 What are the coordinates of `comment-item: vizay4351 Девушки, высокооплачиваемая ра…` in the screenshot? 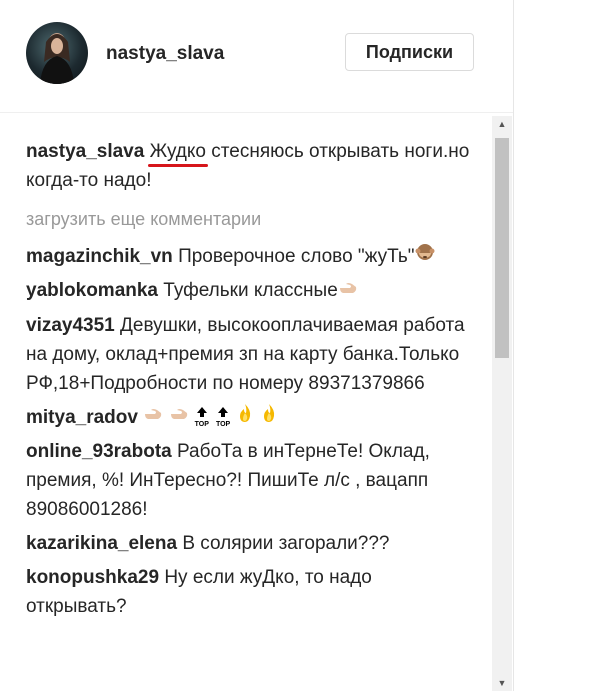 It's located at (251, 354).